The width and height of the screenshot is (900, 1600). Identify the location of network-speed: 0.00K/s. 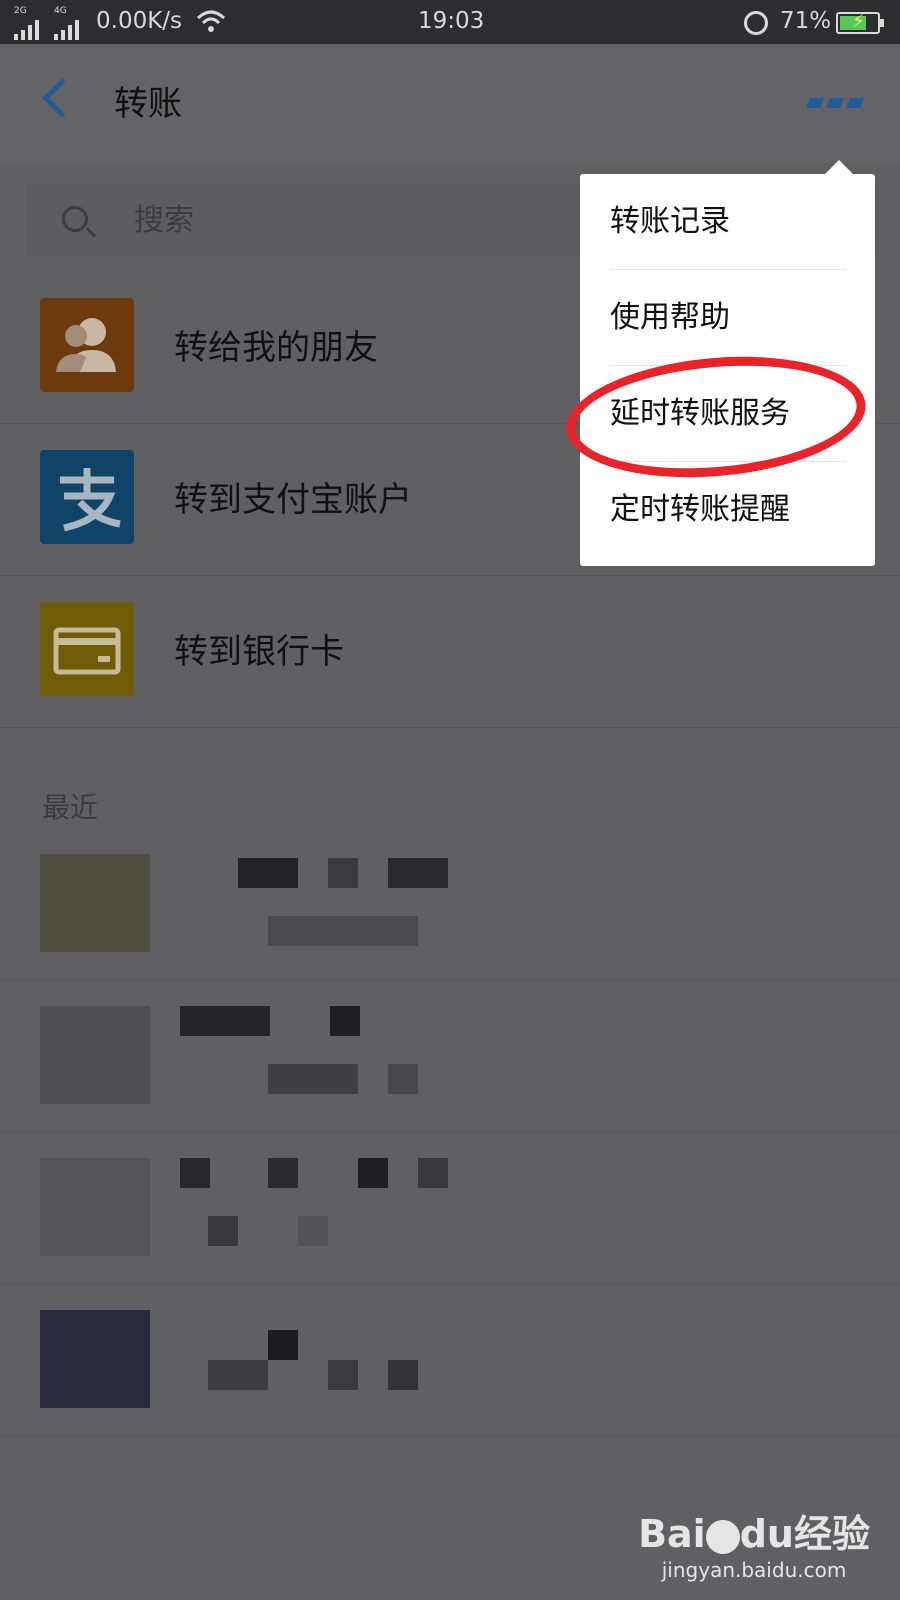
(139, 21).